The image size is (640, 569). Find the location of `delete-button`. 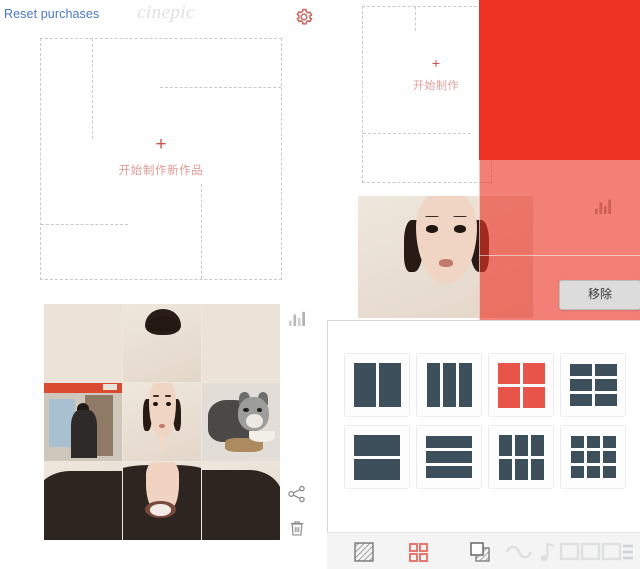

delete-button is located at coordinates (297, 528).